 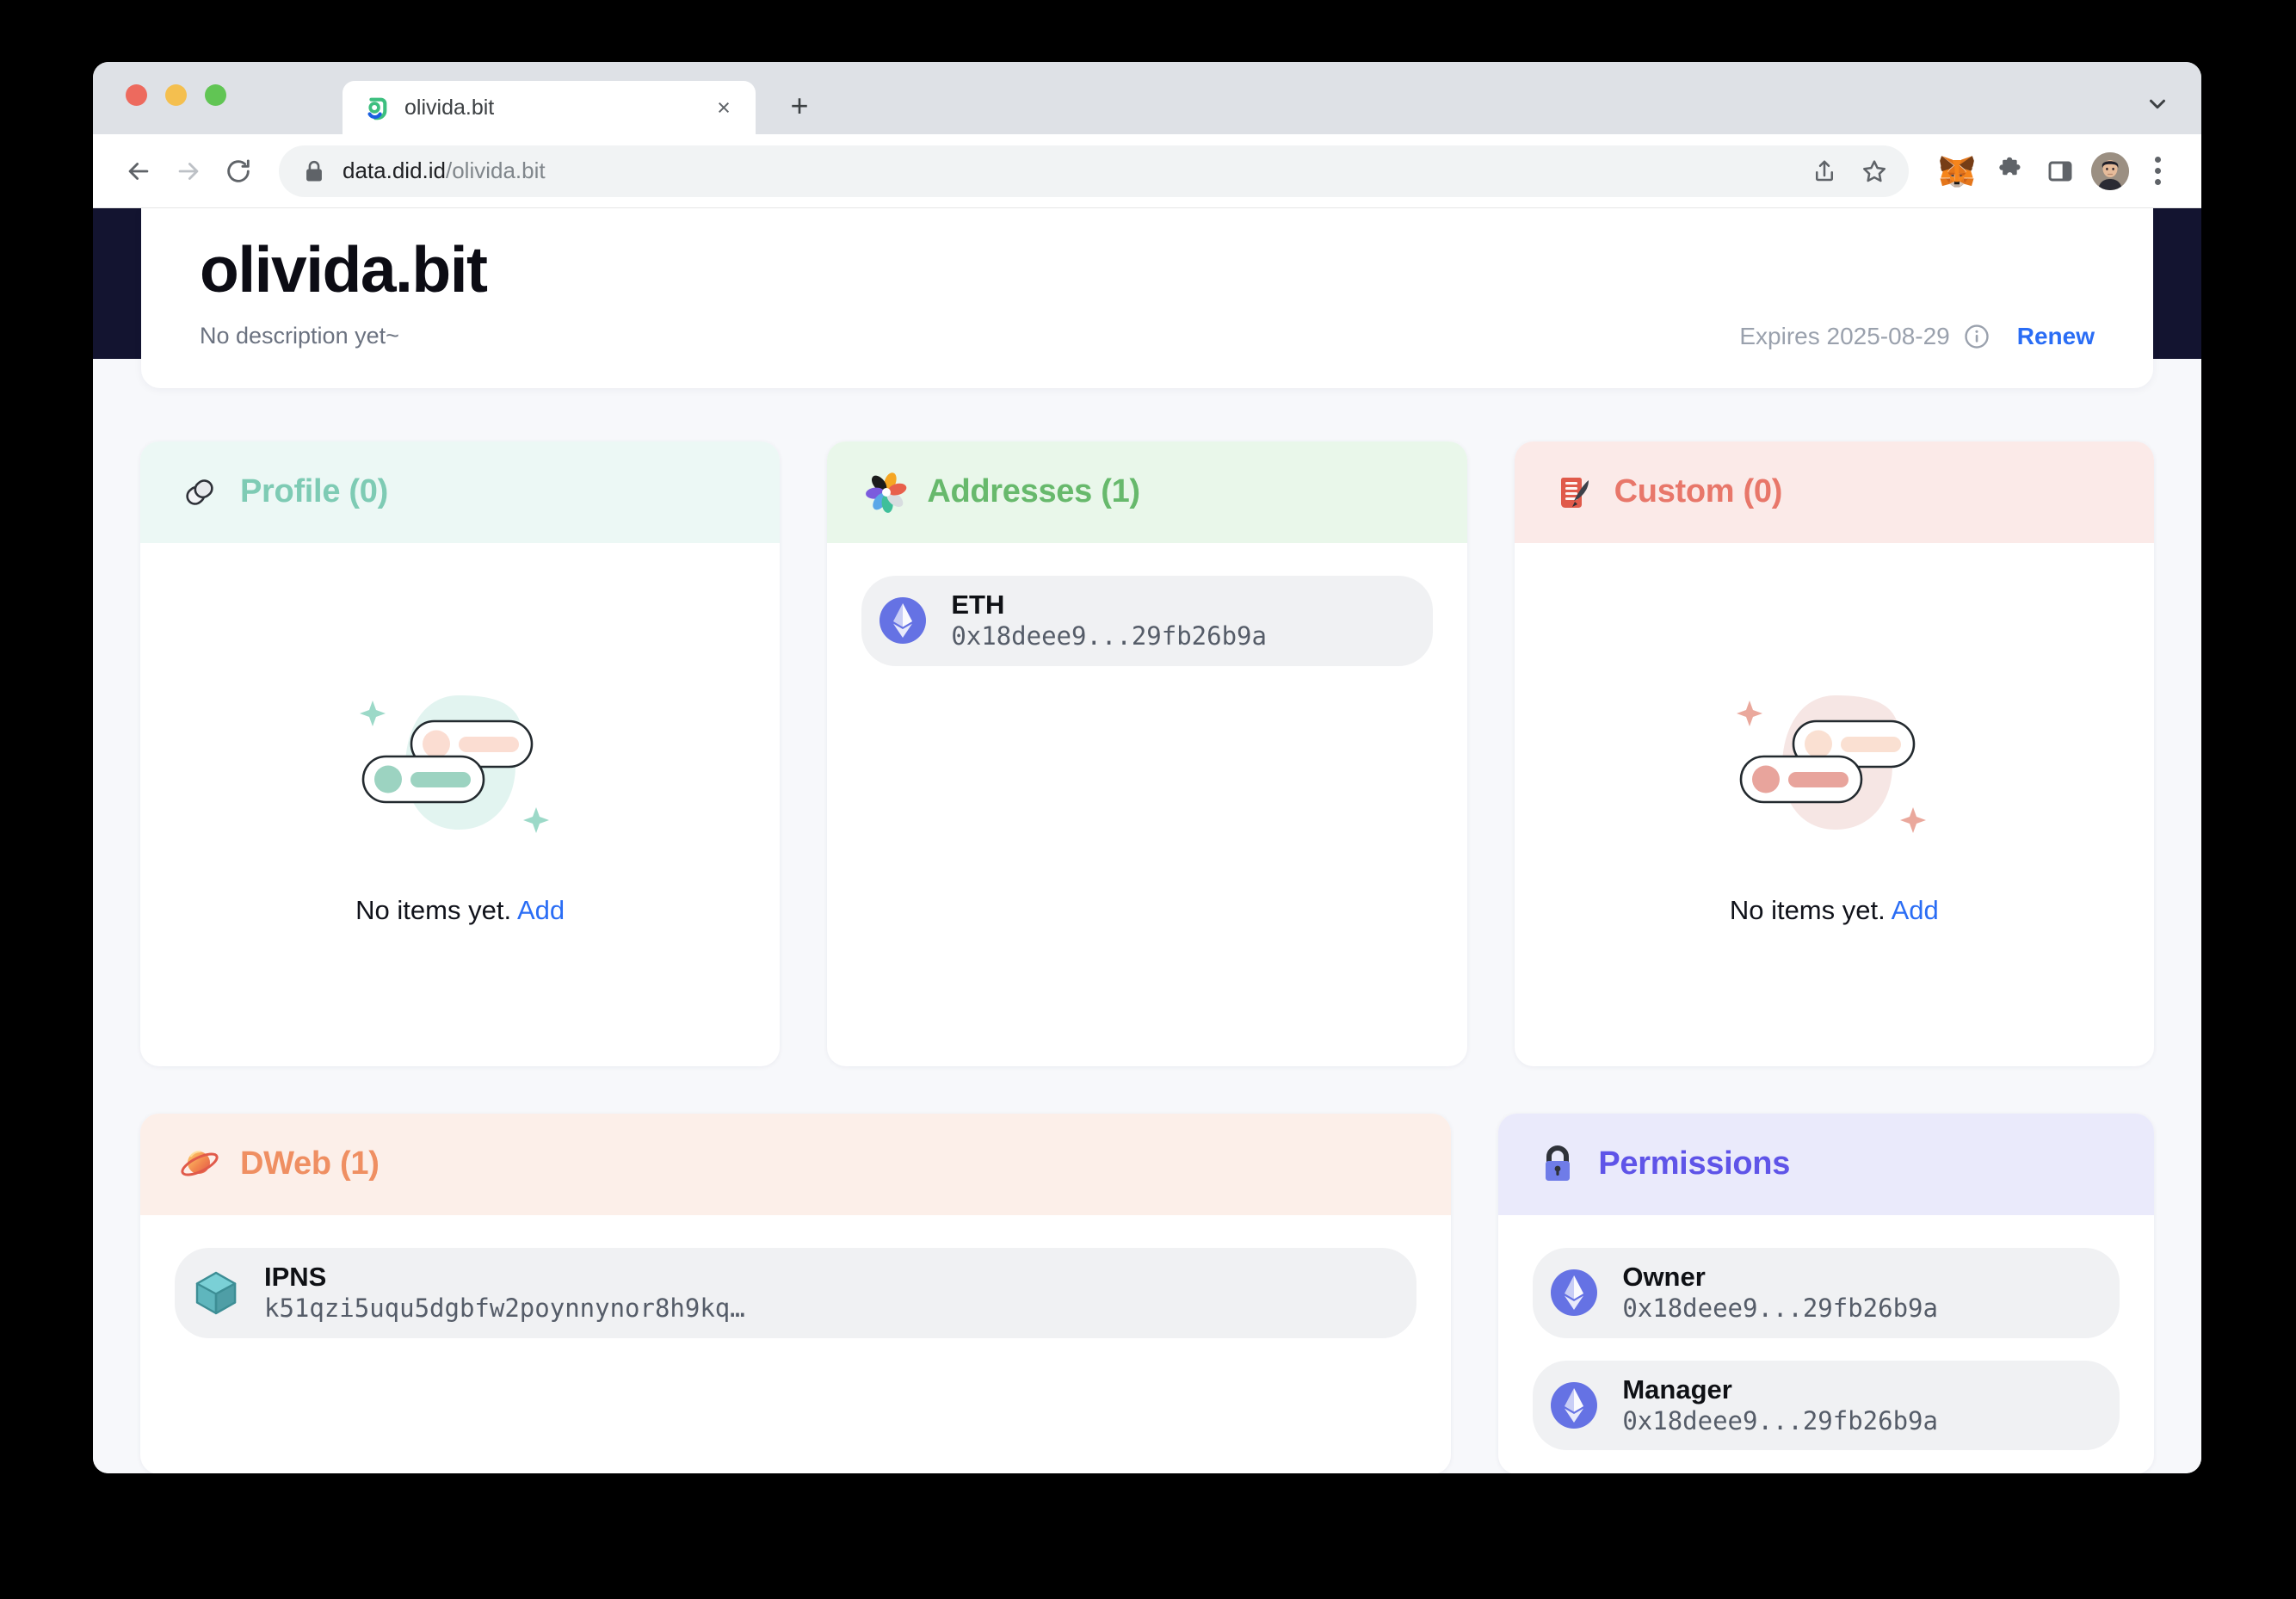 I want to click on addresses-card-title: Addresses (1), so click(x=1033, y=491).